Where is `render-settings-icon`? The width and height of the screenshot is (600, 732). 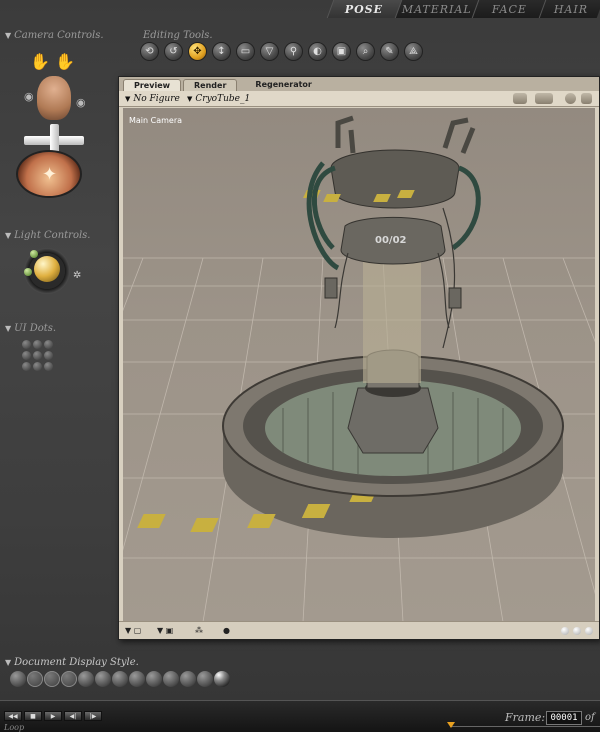 render-settings-icon is located at coordinates (520, 98).